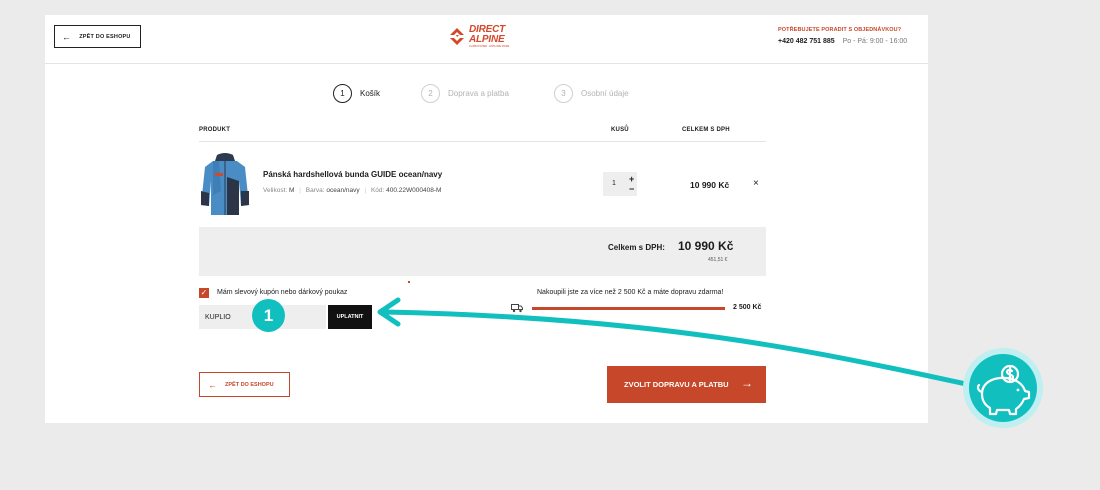 This screenshot has width=1100, height=490. I want to click on total-value: 10 990 Kč, so click(706, 246).